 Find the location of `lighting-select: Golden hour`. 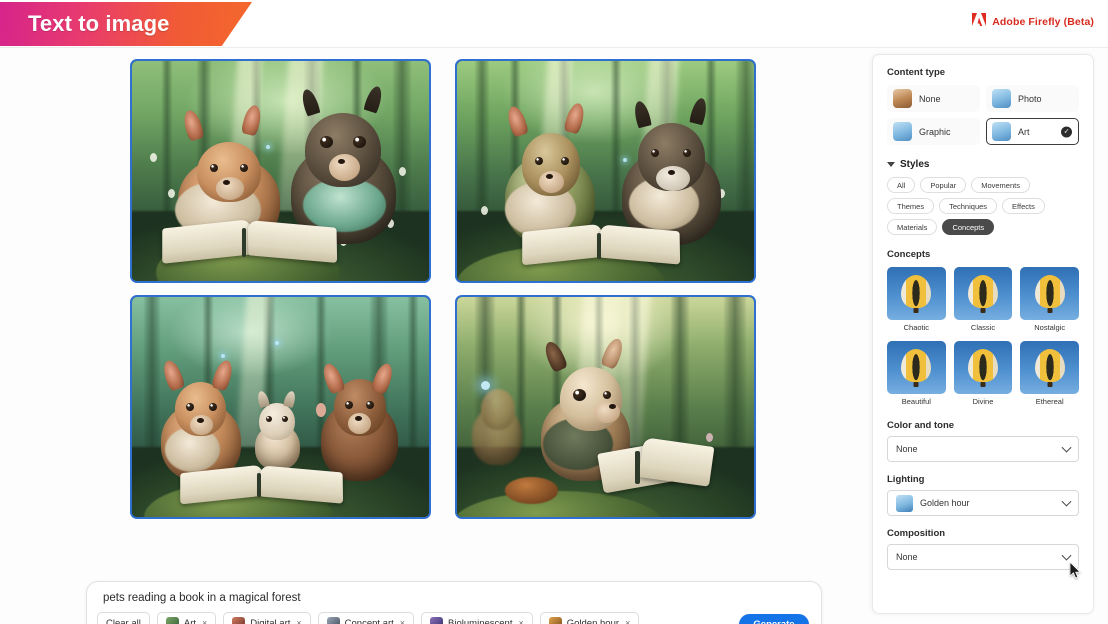

lighting-select: Golden hour is located at coordinates (983, 503).